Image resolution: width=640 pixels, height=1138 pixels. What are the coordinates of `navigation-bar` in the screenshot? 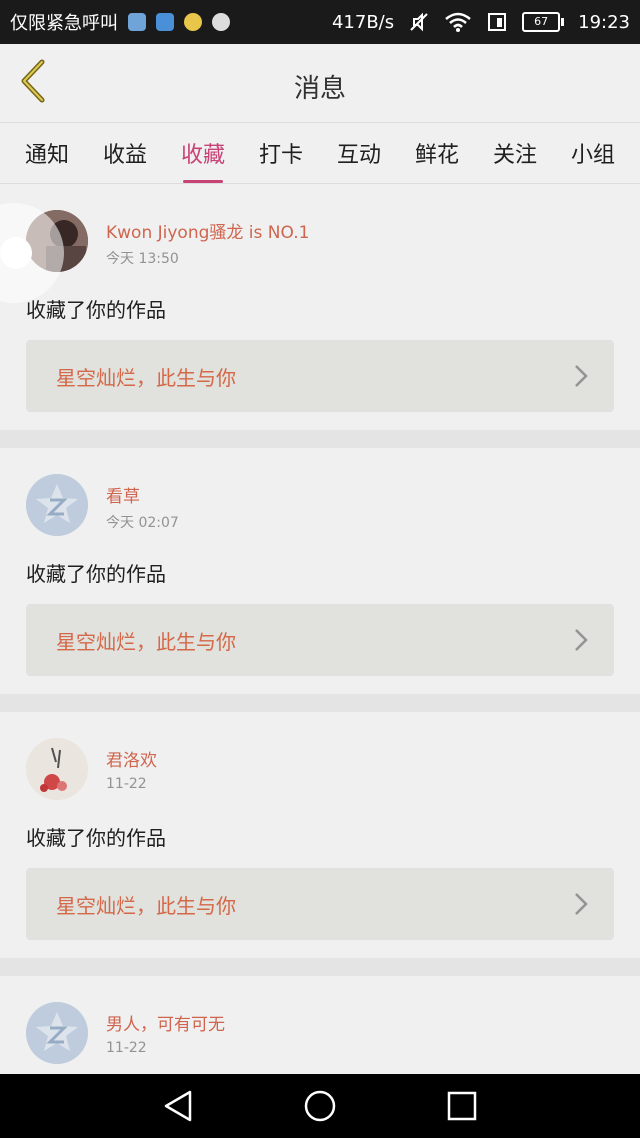 It's located at (320, 1106).